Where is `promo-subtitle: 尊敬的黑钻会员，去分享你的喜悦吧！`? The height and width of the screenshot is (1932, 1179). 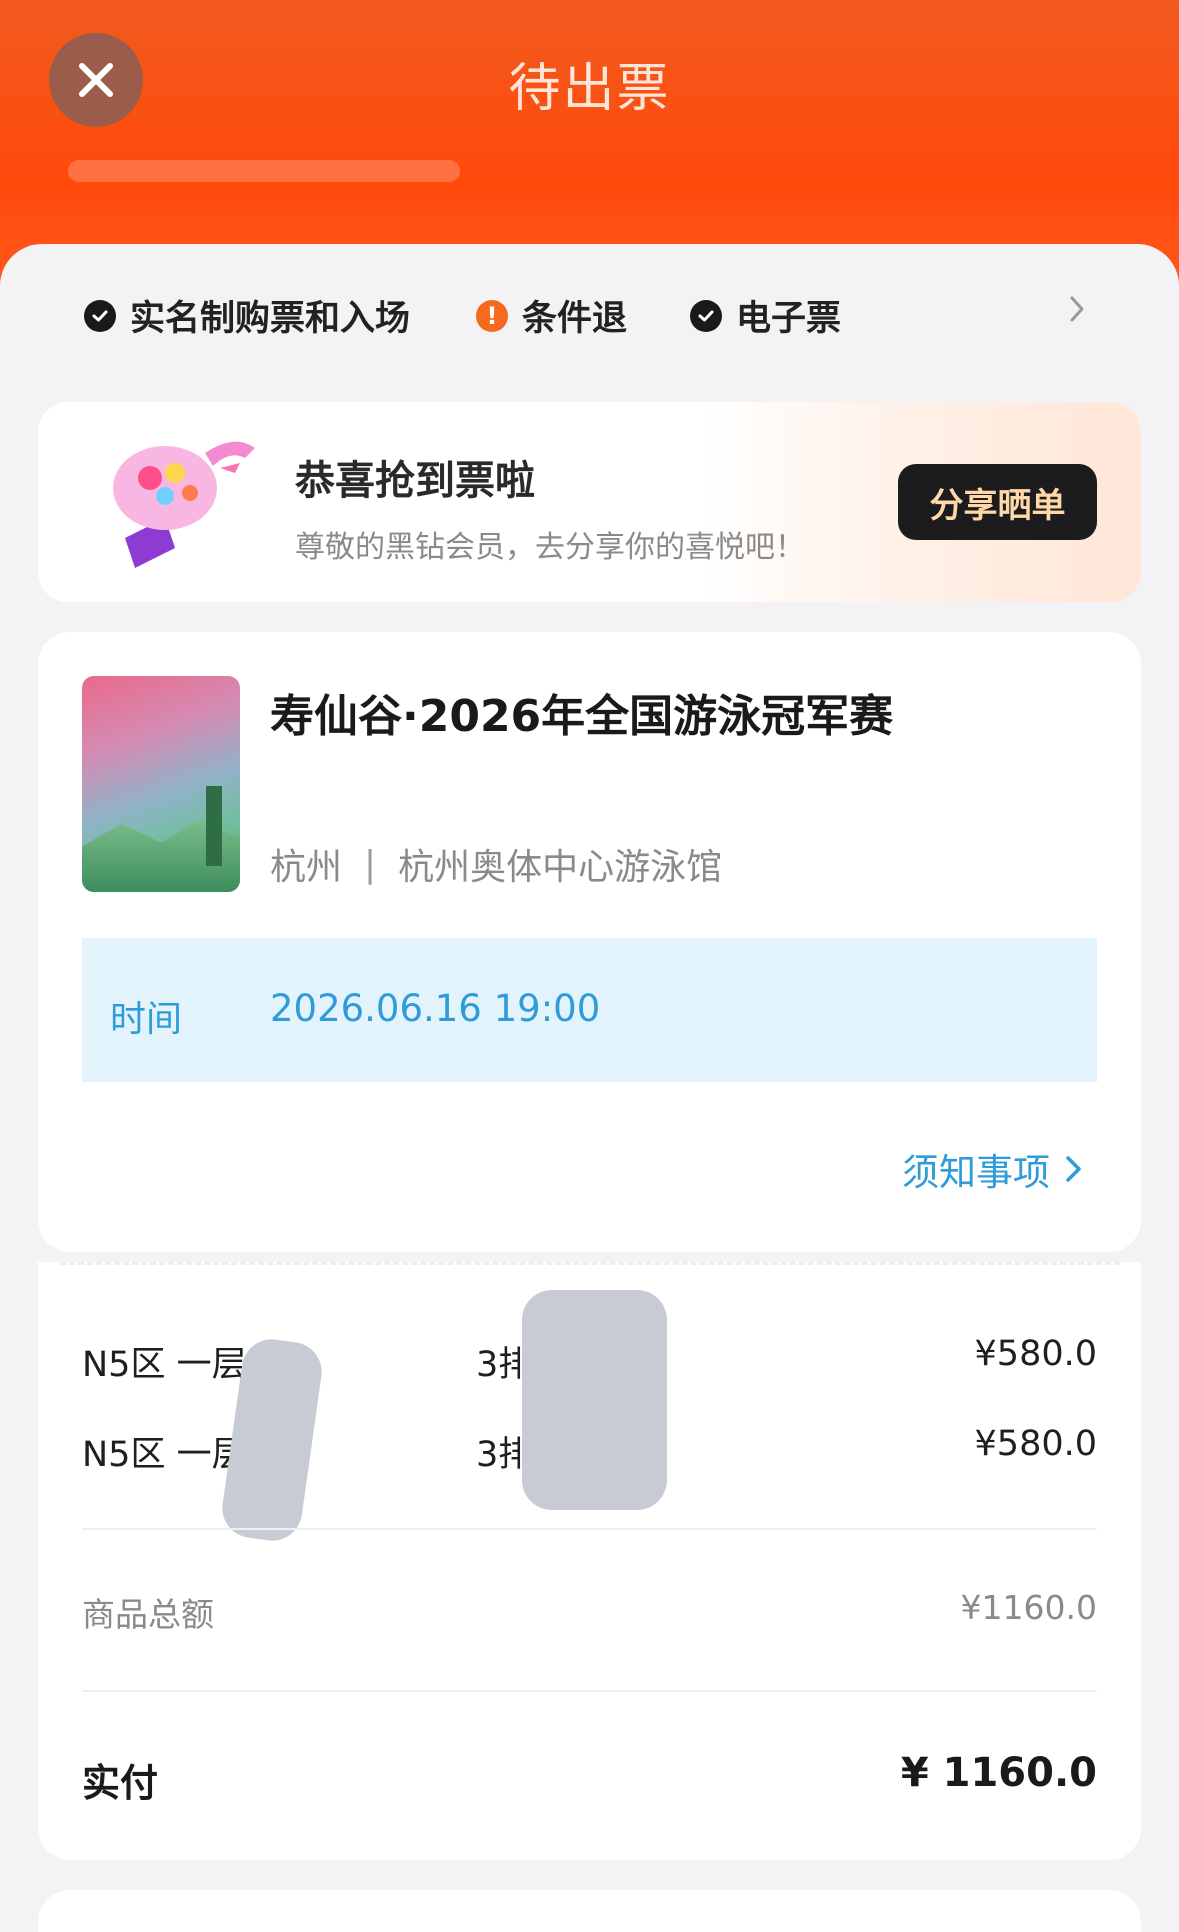 promo-subtitle: 尊敬的黑钻会员，去分享你的喜悦吧！ is located at coordinates (550, 547).